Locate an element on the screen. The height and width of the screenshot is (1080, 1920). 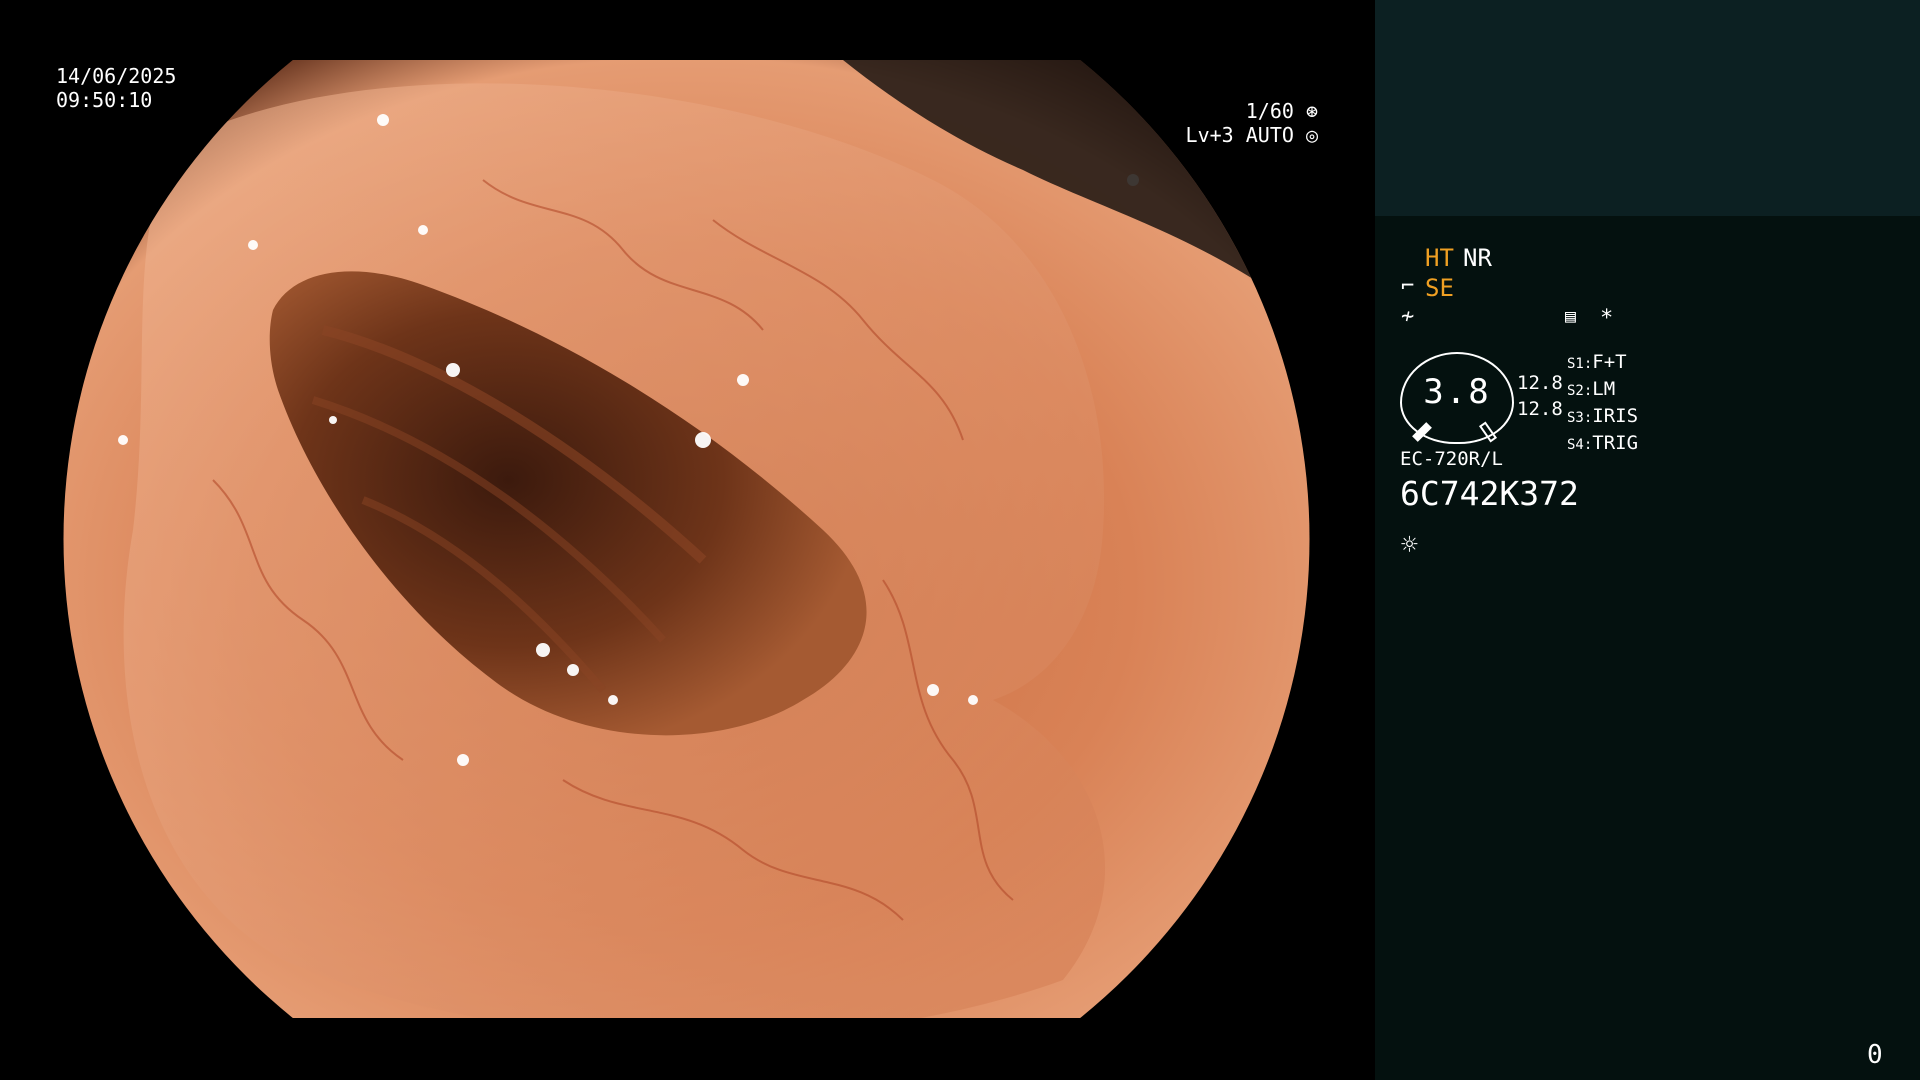
switch-key: S1: is located at coordinates (1580, 364).